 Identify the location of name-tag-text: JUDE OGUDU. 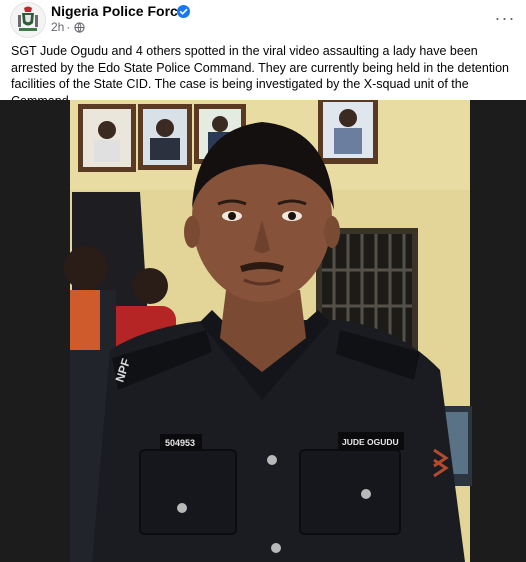
(370, 442).